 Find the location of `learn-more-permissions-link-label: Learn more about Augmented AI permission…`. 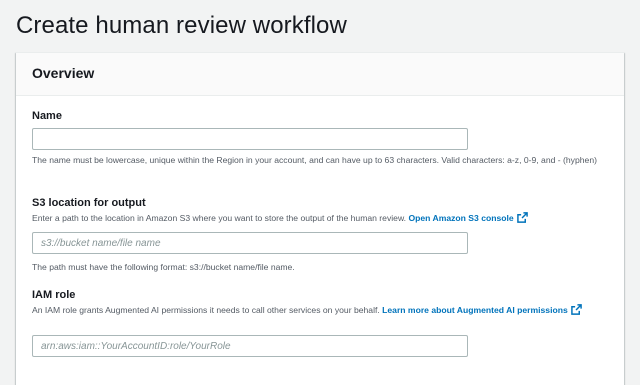

learn-more-permissions-link-label: Learn more about Augmented AI permission… is located at coordinates (475, 310).